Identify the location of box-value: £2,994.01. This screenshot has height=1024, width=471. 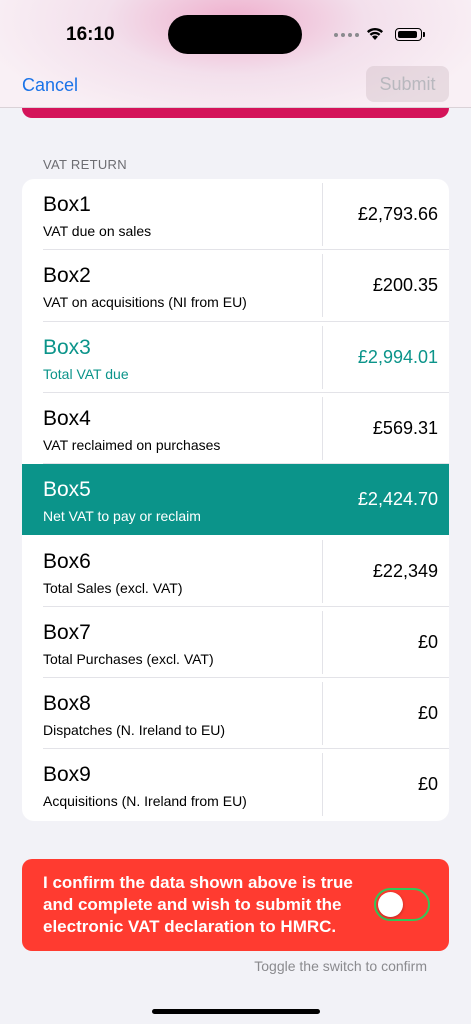
(397, 356).